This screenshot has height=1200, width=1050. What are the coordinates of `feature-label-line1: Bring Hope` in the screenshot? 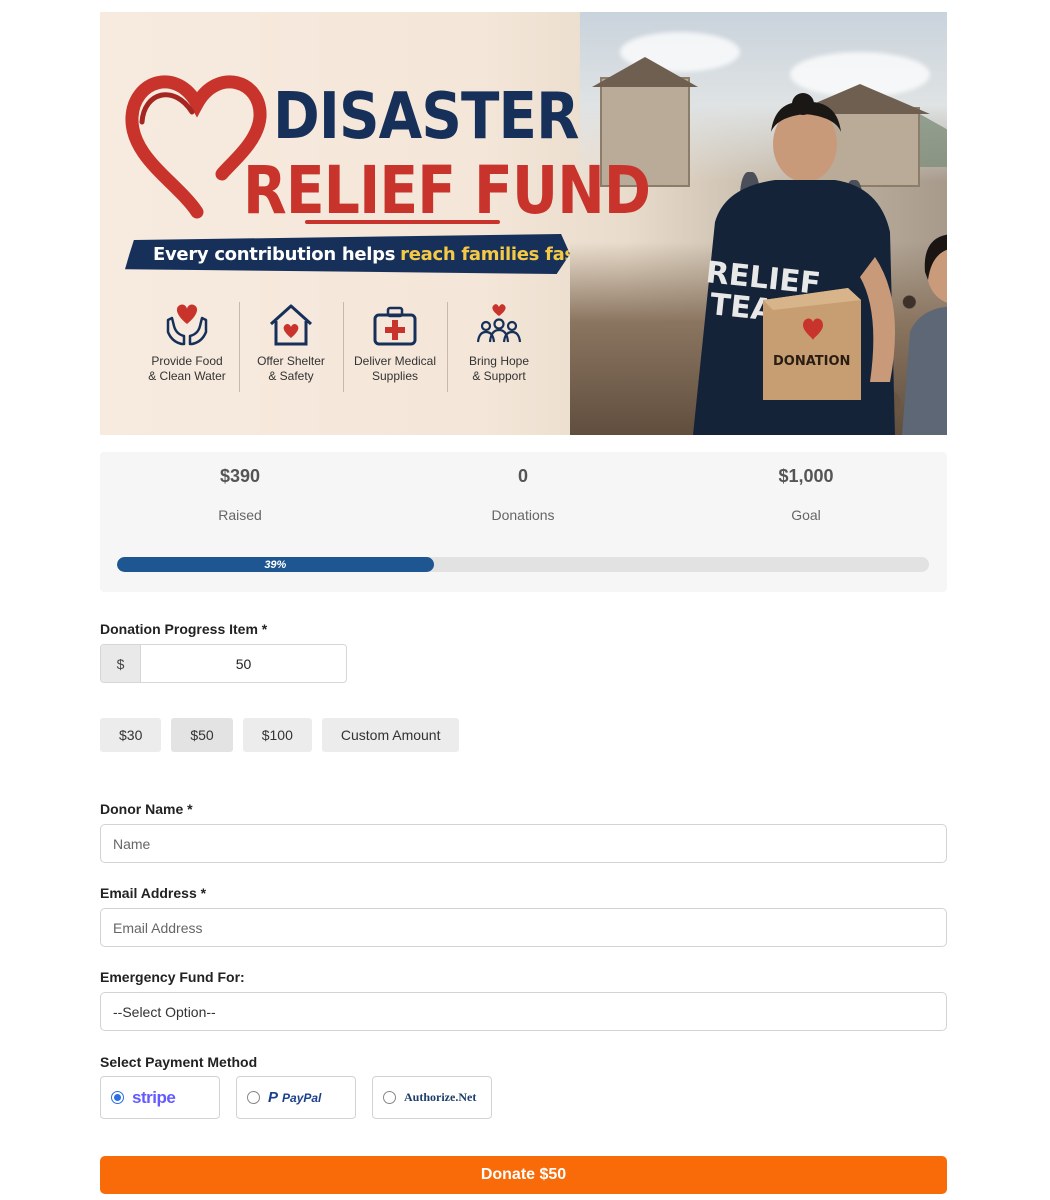 It's located at (499, 361).